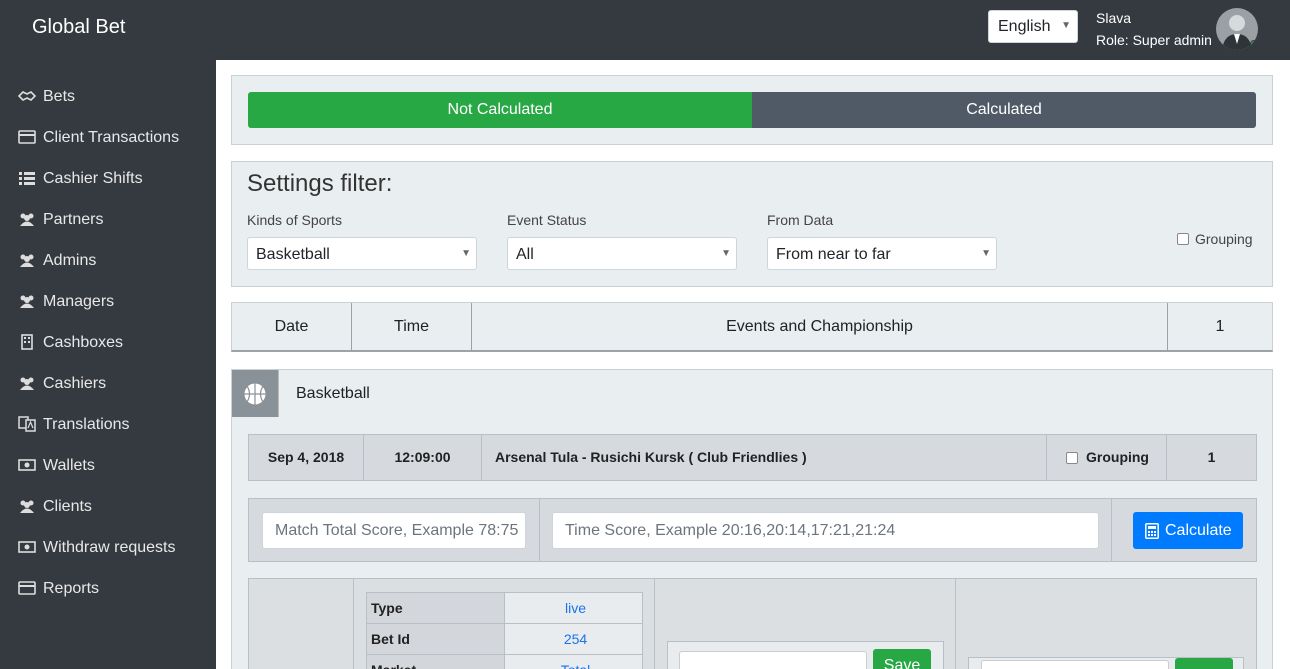 The image size is (1290, 669). What do you see at coordinates (67, 506) in the screenshot?
I see `sidebar-item-label: Clients` at bounding box center [67, 506].